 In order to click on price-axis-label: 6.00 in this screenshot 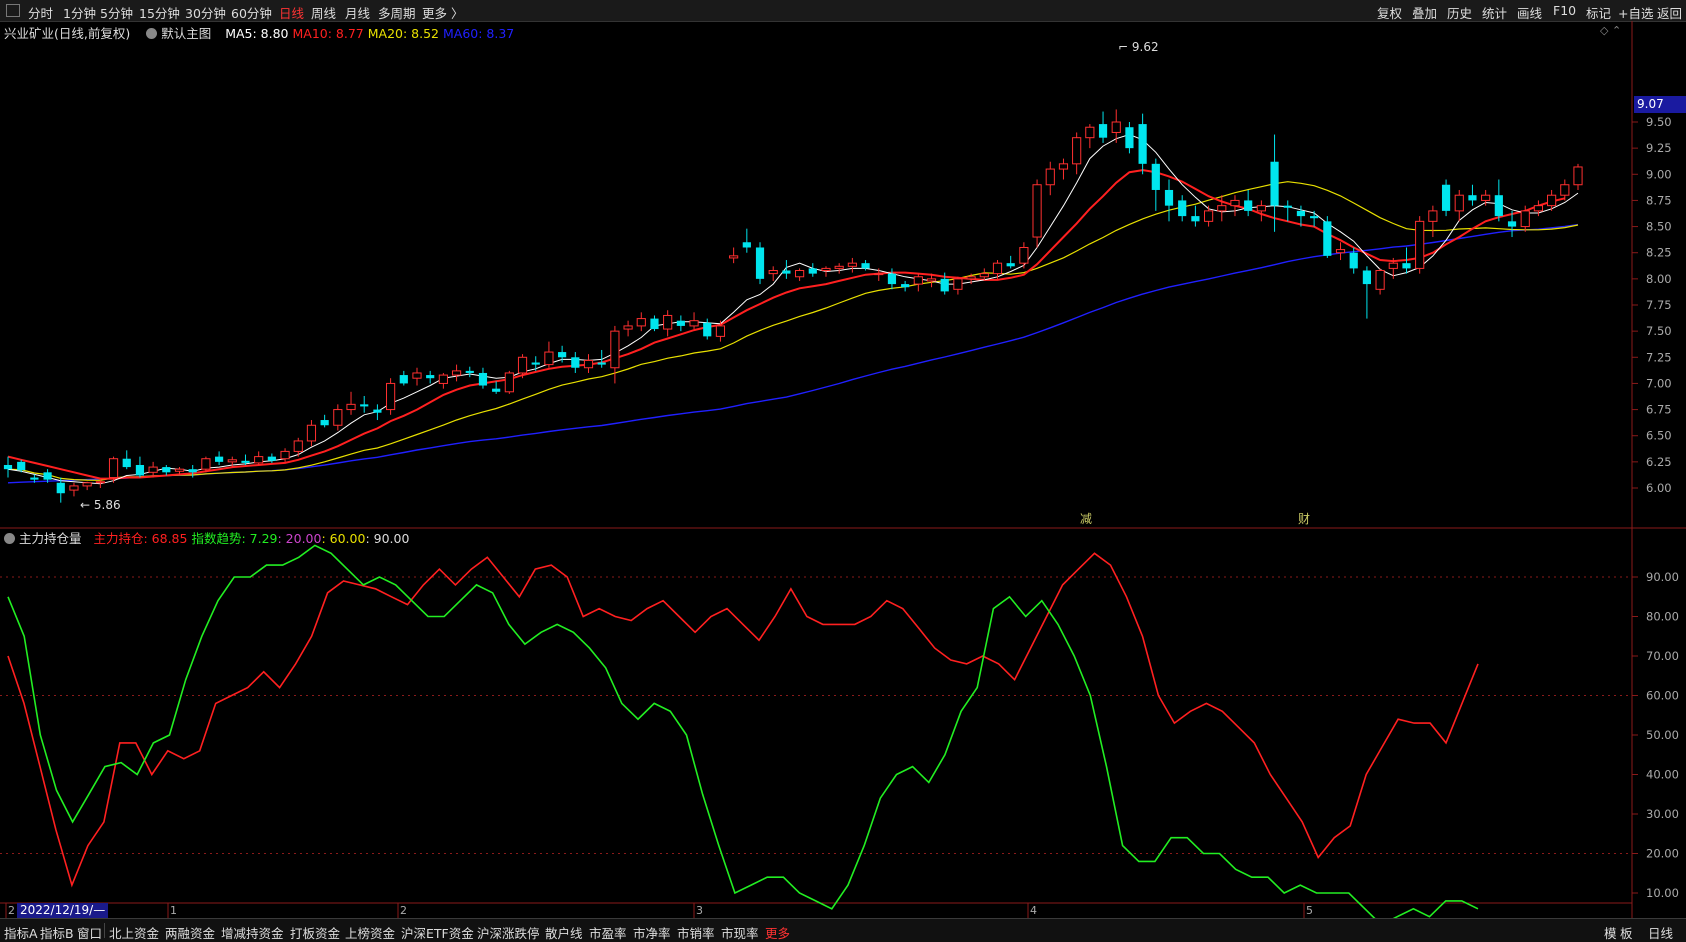, I will do `click(1659, 488)`.